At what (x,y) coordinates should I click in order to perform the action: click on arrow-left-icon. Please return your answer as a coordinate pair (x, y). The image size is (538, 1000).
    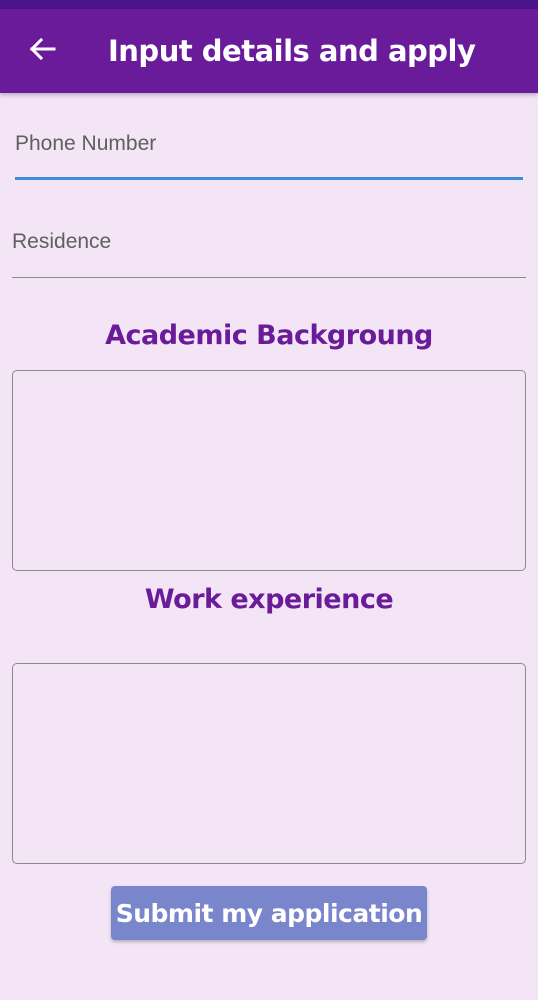
    Looking at the image, I should click on (42, 51).